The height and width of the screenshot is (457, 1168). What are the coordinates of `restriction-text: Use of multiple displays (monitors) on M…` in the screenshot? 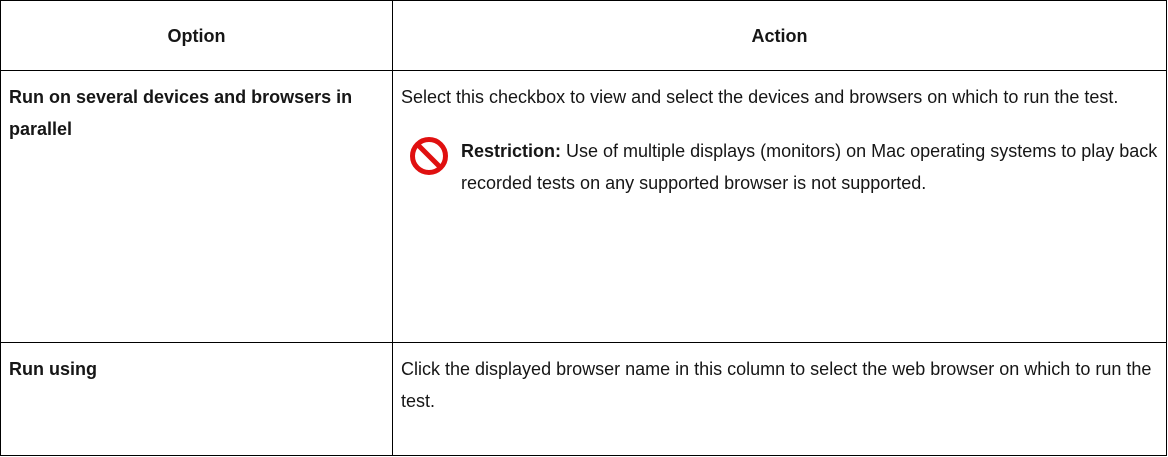 It's located at (809, 167).